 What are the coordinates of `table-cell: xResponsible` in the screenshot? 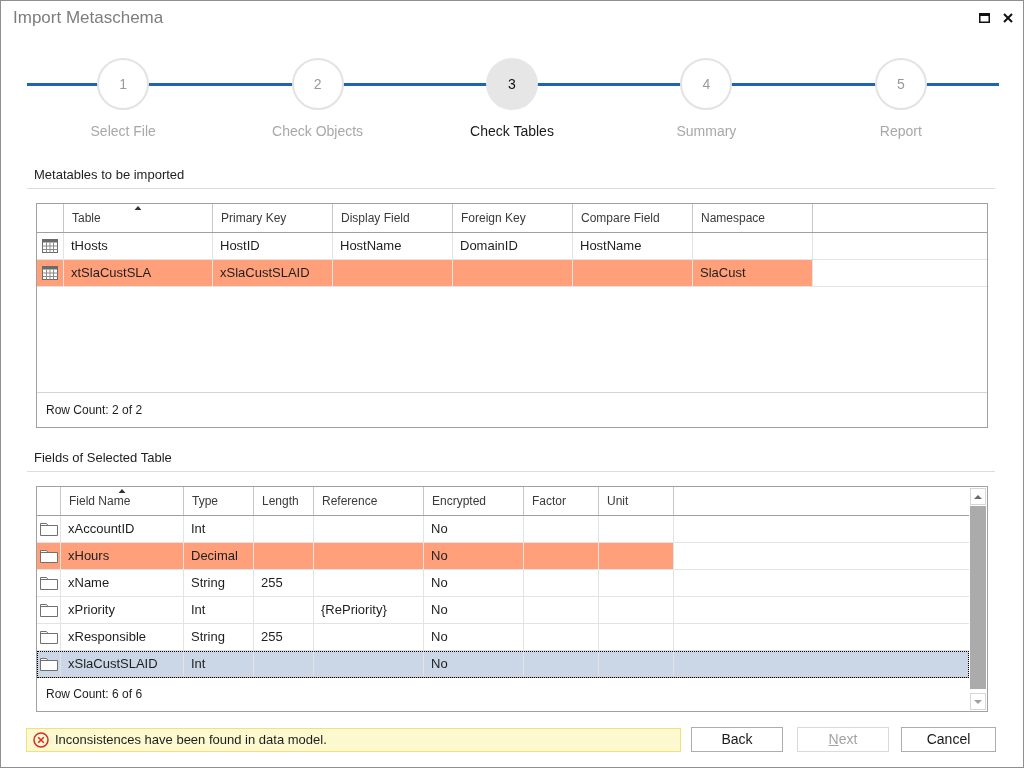 It's located at (122, 637).